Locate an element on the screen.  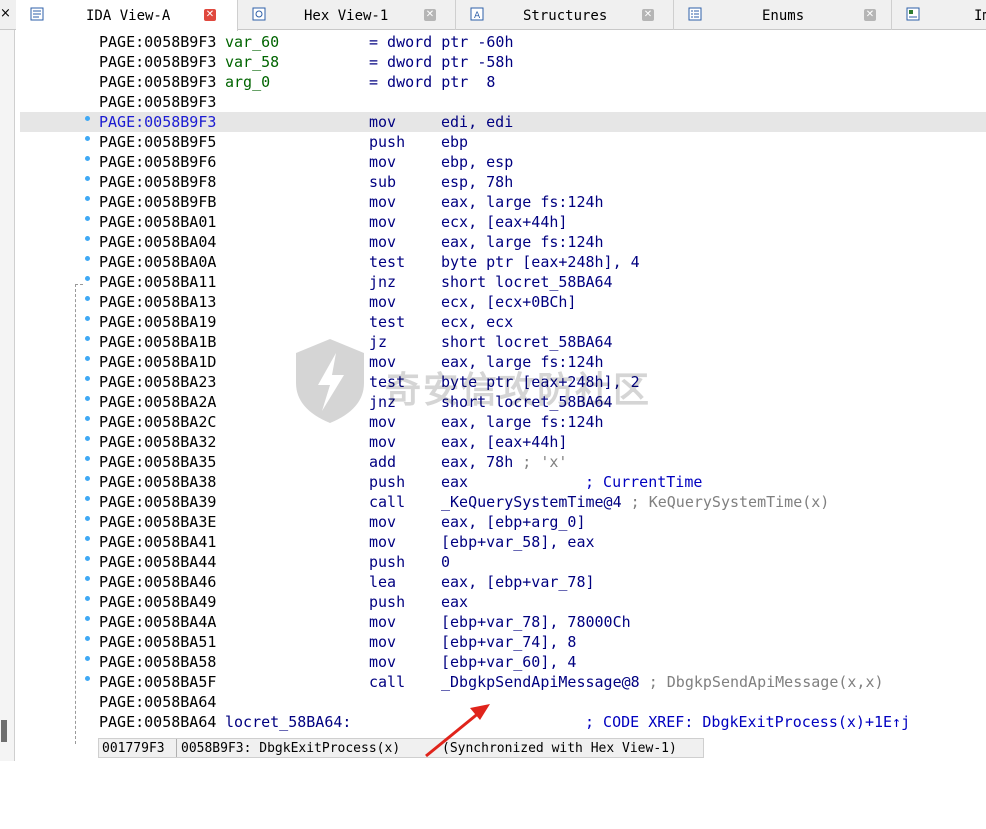
instruction-operands: short locret_58BA64 is located at coordinates (527, 342).